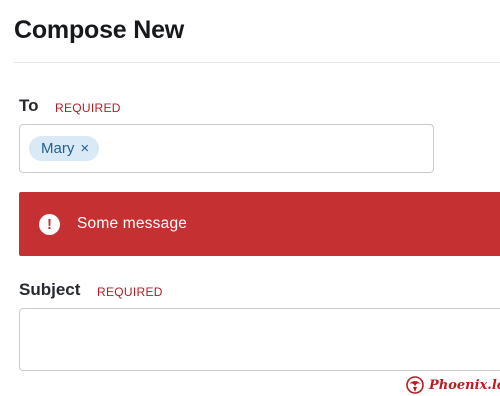 This screenshot has height=396, width=500. I want to click on watermark: Phoenix.lol, so click(453, 385).